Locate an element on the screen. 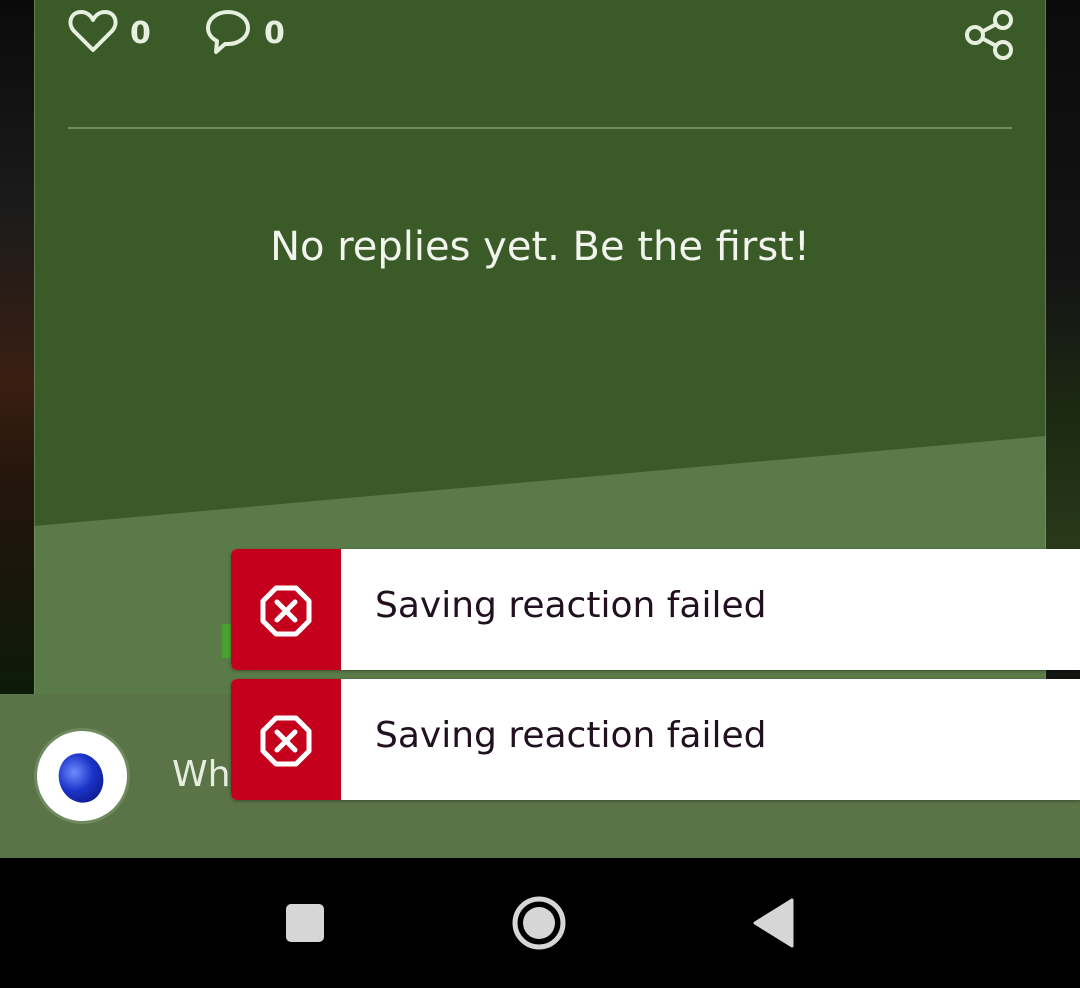 The height and width of the screenshot is (988, 1080). square-recents-icon is located at coordinates (305, 923).